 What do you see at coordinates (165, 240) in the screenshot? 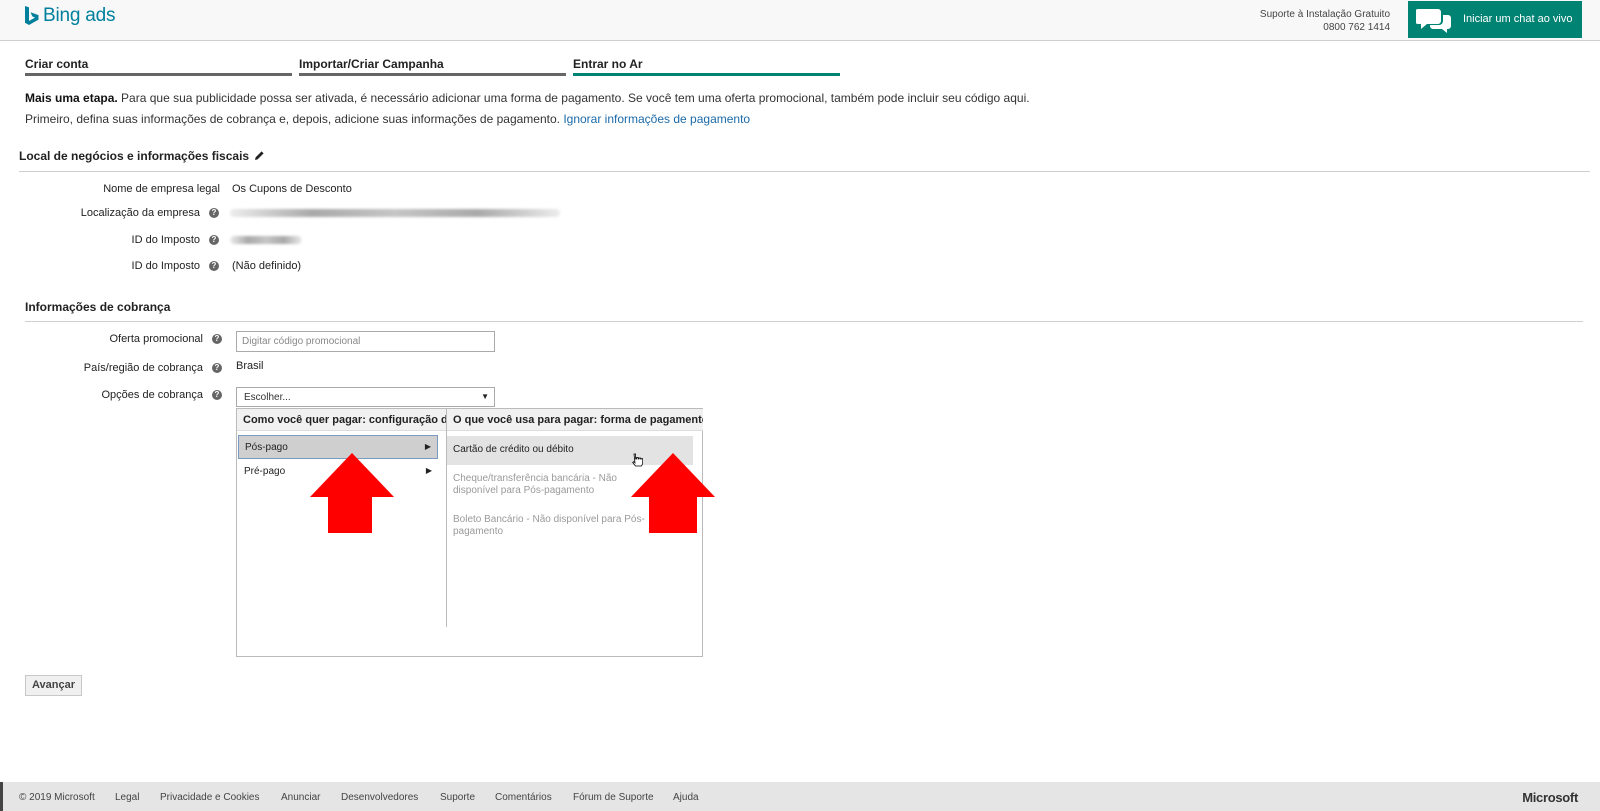
I see `tax-id-label: ID do Imposto` at bounding box center [165, 240].